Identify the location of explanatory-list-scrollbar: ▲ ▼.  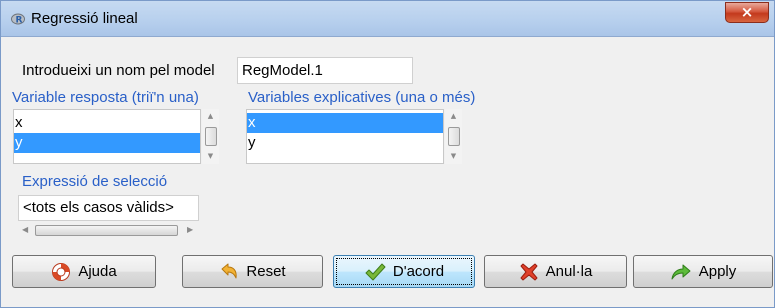
(453, 136).